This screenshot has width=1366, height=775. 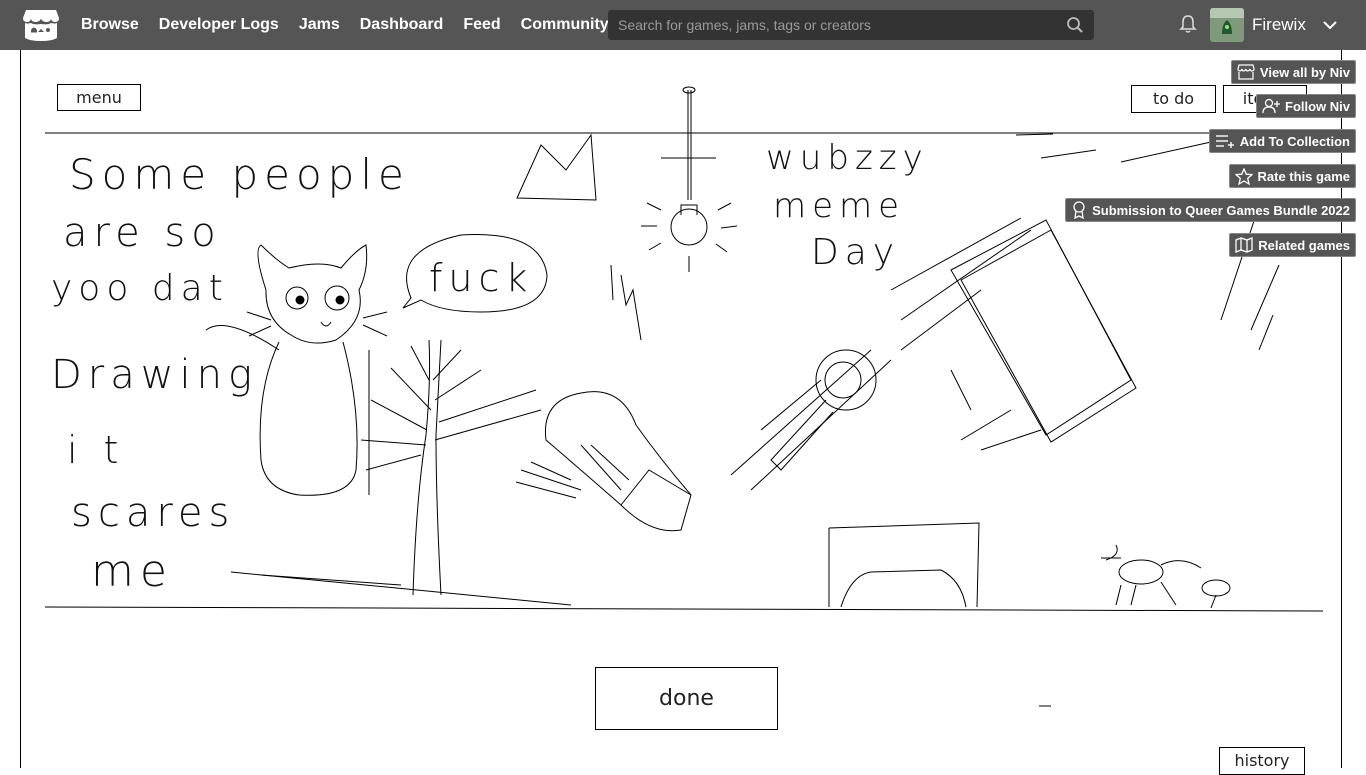 I want to click on cube-sketch, so click(x=1013, y=334).